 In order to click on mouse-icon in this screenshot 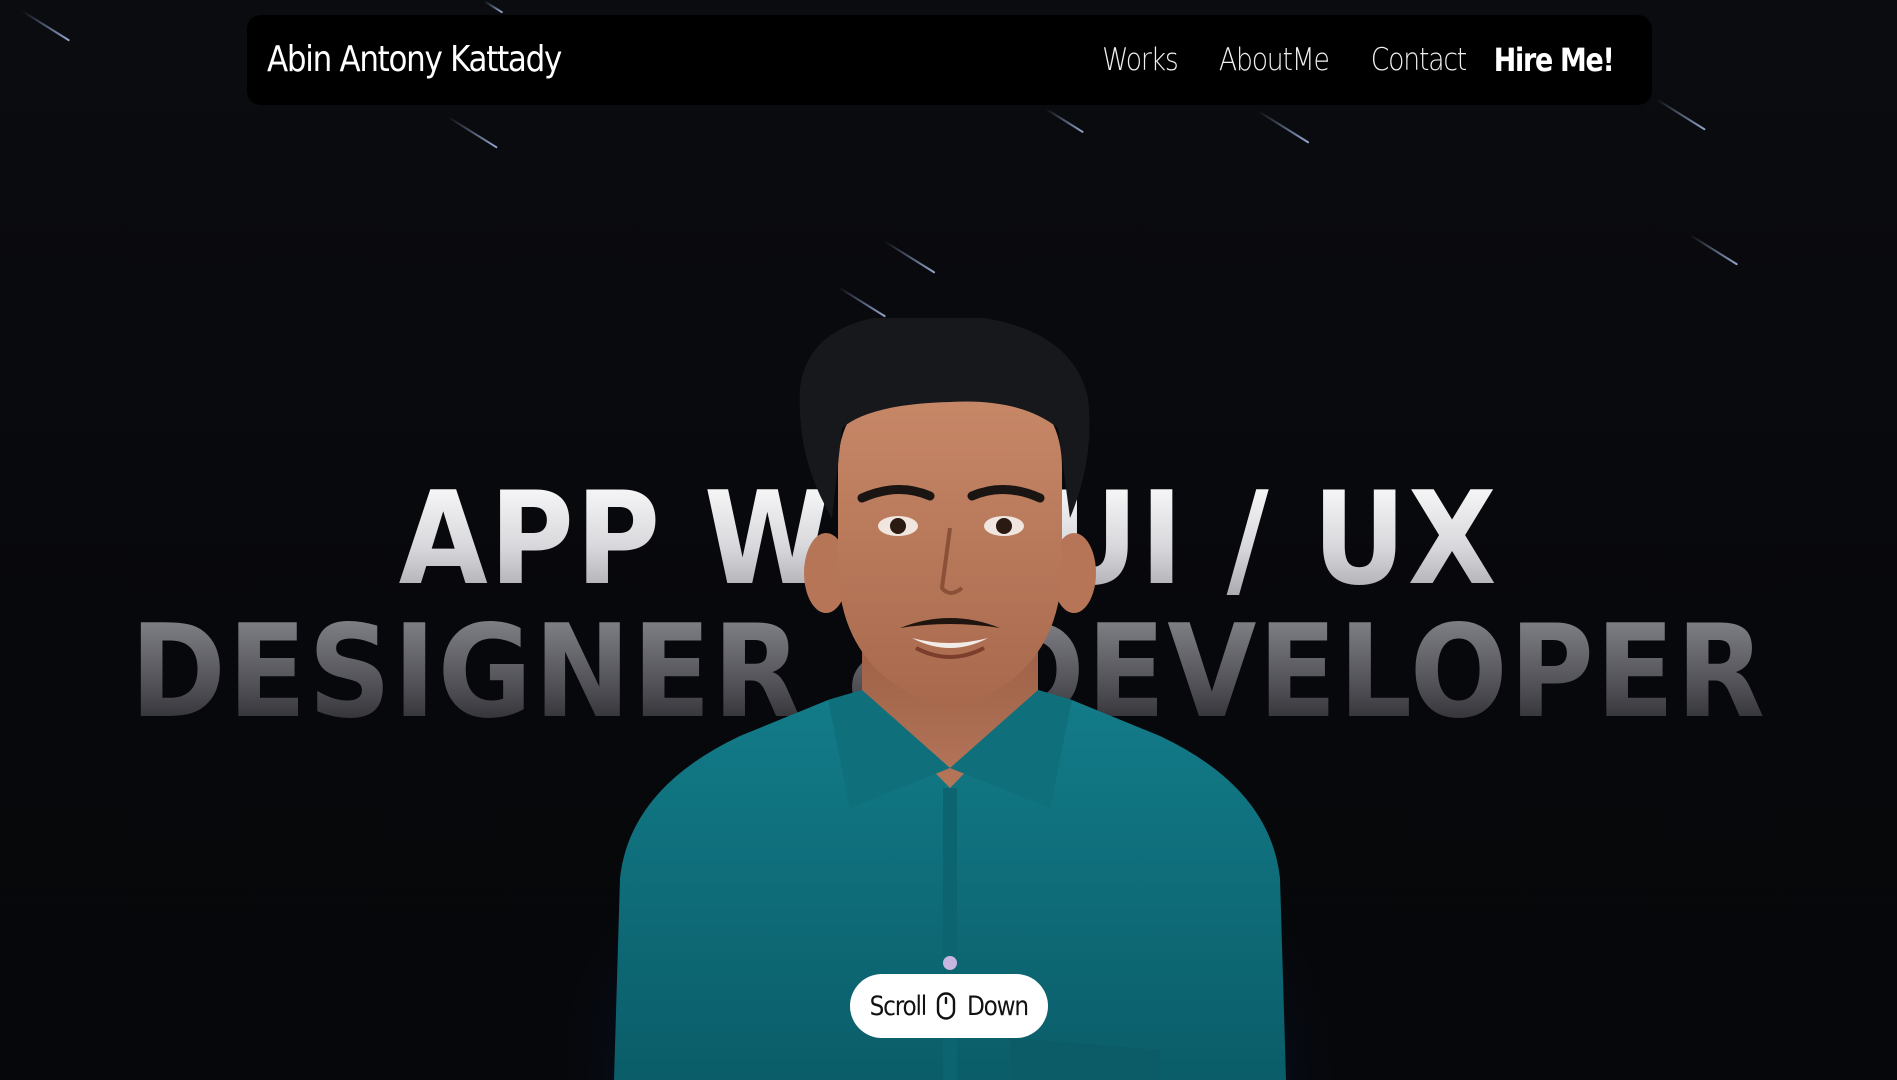, I will do `click(946, 1006)`.